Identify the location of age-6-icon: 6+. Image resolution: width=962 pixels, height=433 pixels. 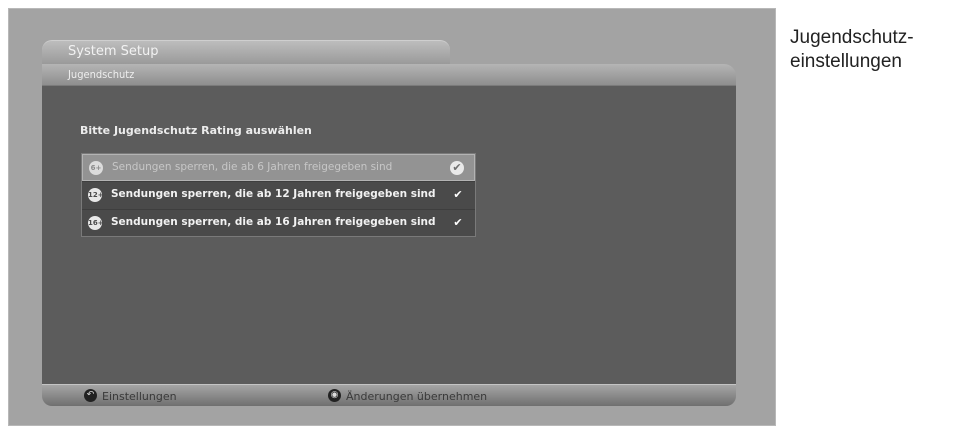
(96, 168).